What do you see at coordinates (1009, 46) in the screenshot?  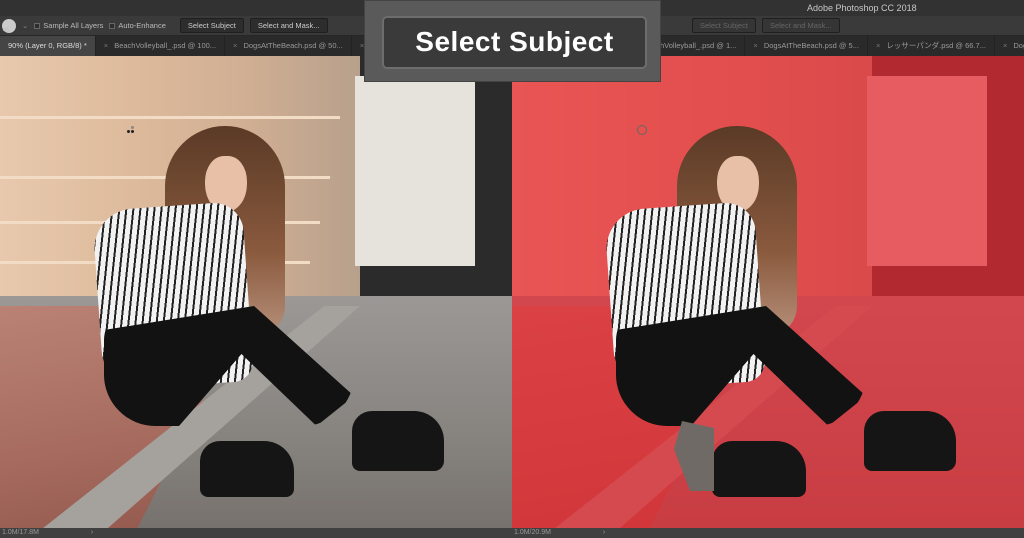 I see `tab-dogs: ×Dogs` at bounding box center [1009, 46].